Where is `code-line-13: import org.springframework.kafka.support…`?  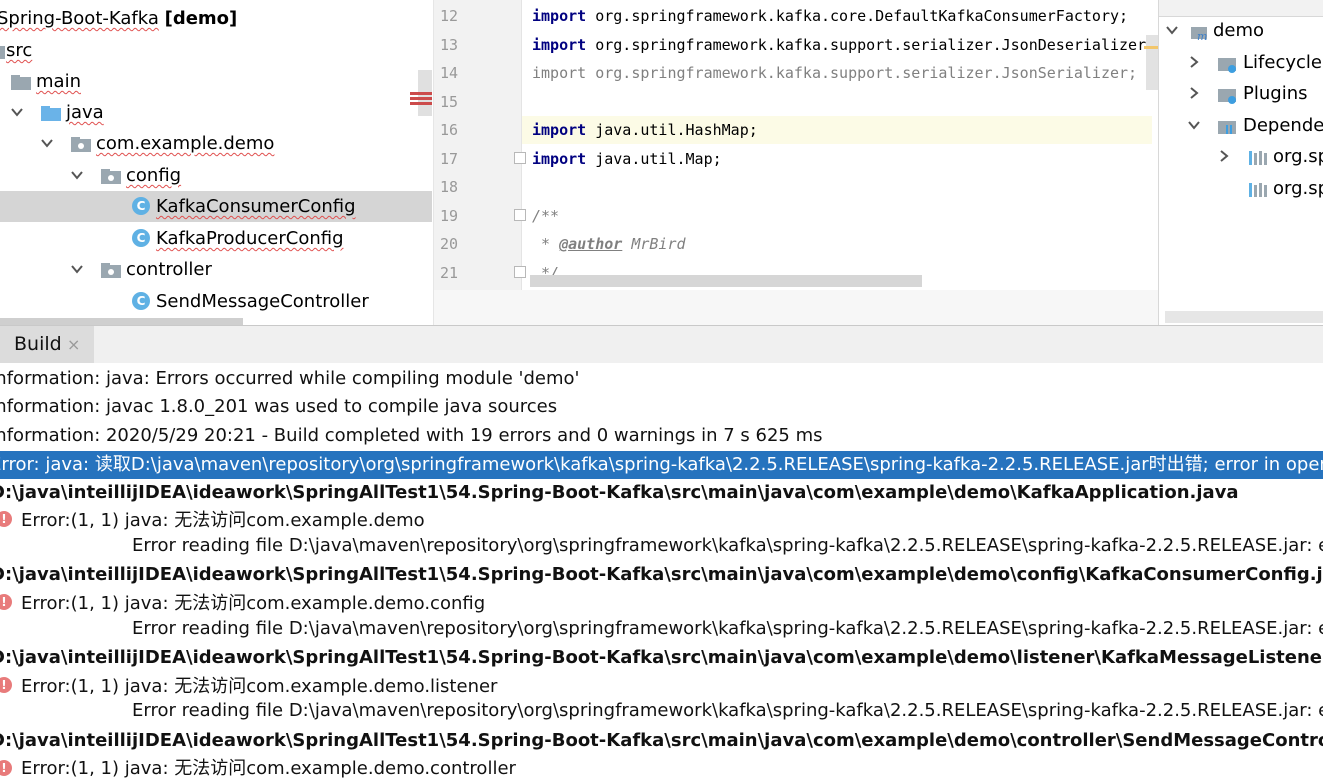
code-line-13: import org.springframework.kafka.support… is located at coordinates (844, 45).